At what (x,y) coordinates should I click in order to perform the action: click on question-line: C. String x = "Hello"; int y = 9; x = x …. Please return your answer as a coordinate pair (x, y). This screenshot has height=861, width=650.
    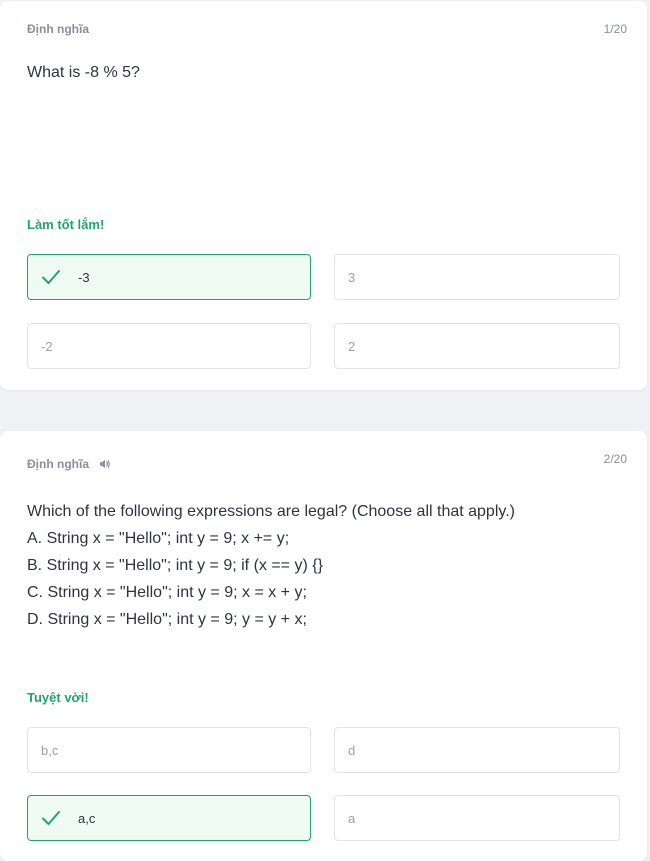
    Looking at the image, I should click on (167, 592).